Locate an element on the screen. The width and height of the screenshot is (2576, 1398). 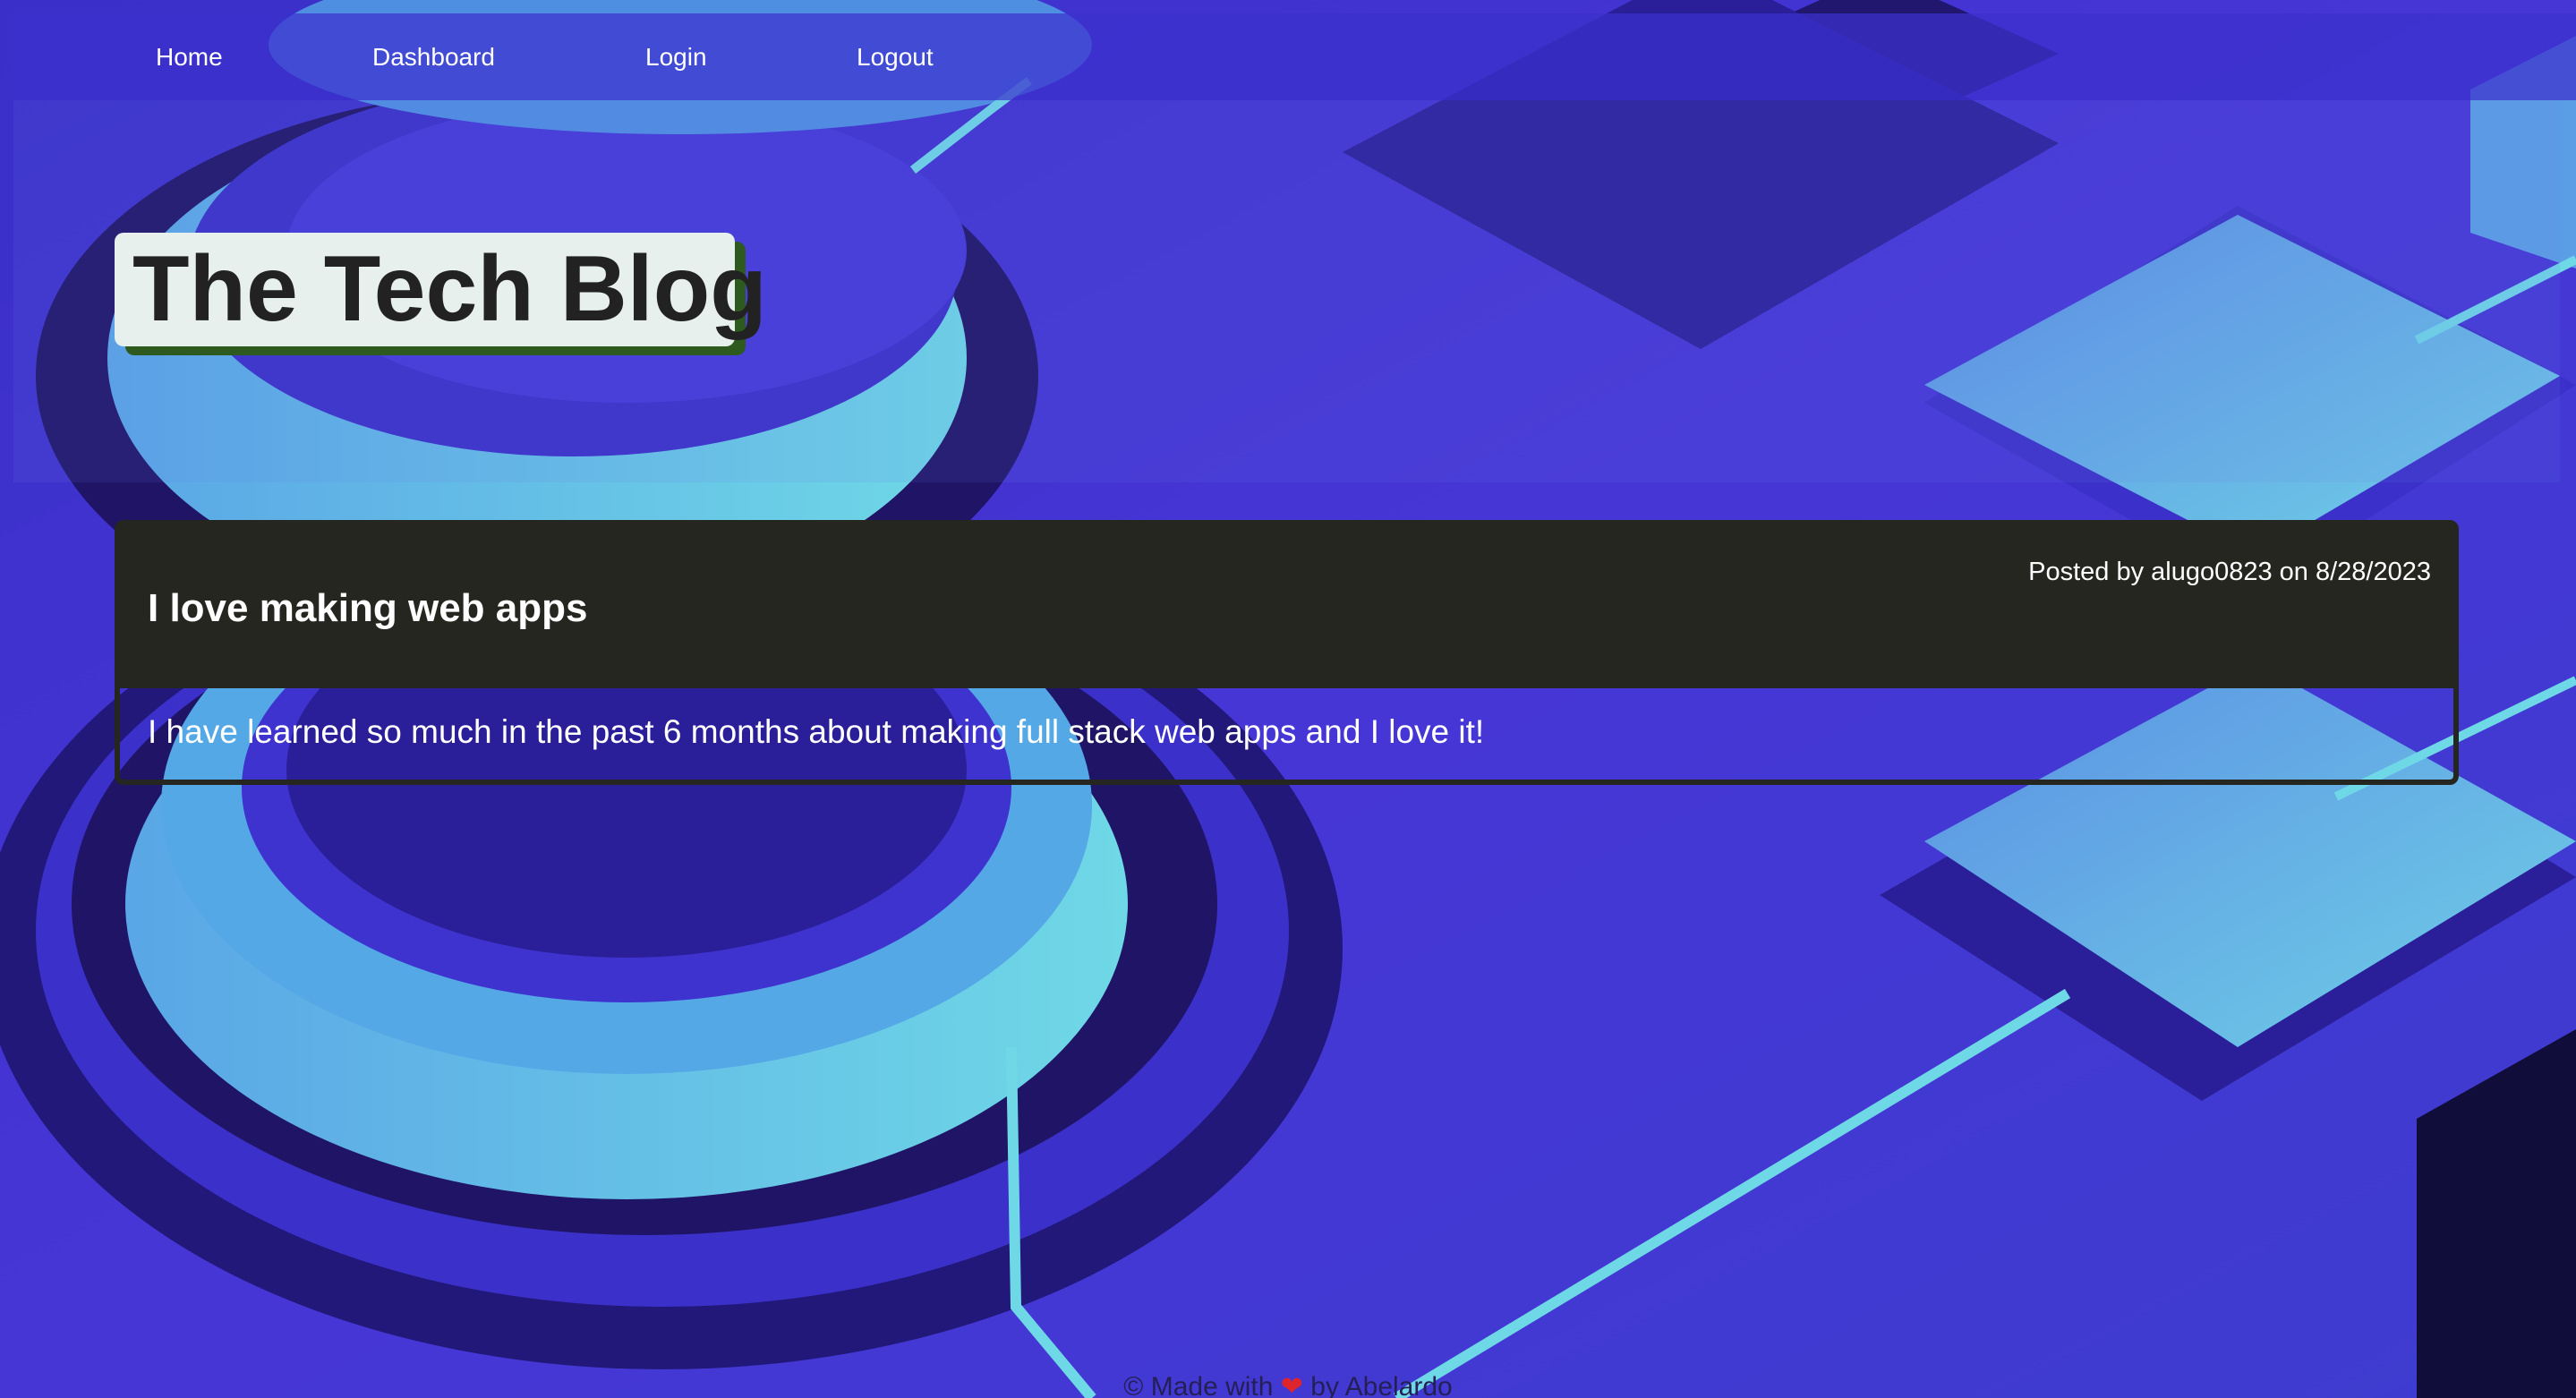
heart-icon: ❤ is located at coordinates (1291, 1385).